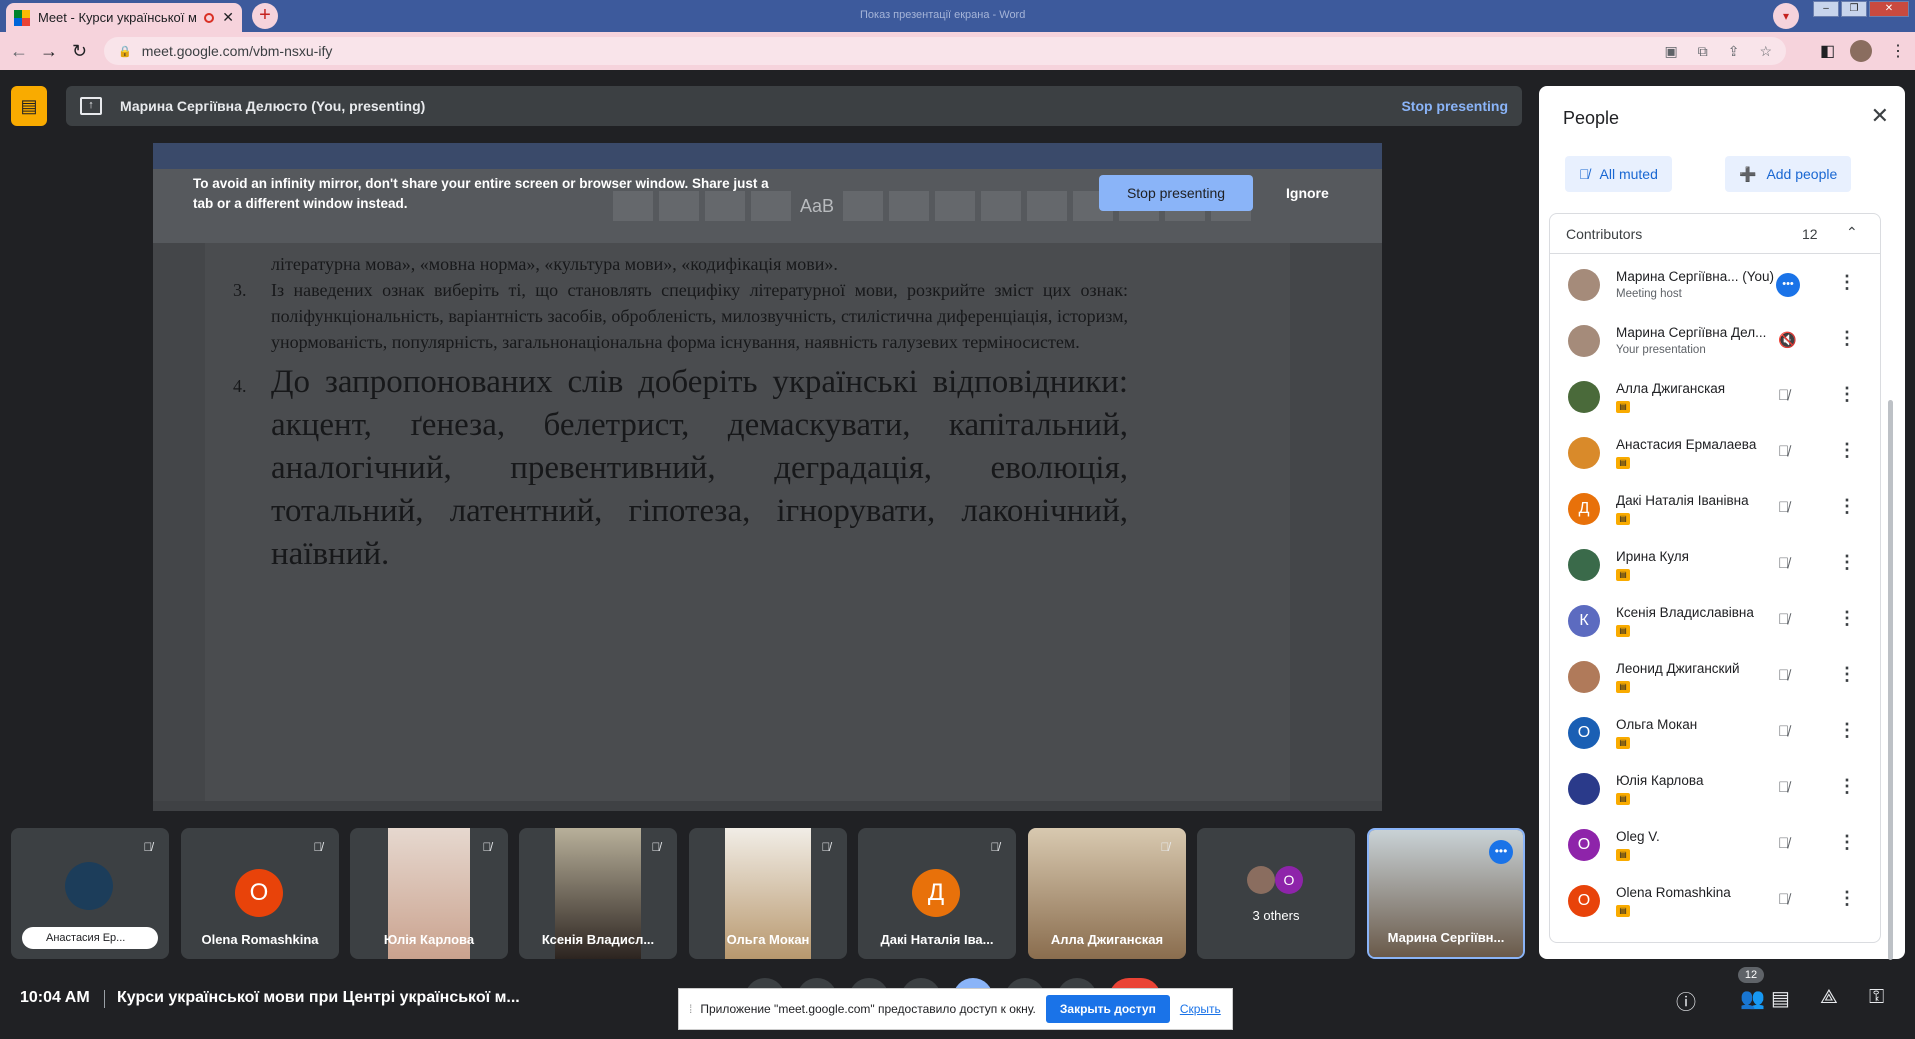 This screenshot has height=1039, width=1915. Describe the element at coordinates (1703, 51) in the screenshot. I see `translate-icon: ⧉` at that location.